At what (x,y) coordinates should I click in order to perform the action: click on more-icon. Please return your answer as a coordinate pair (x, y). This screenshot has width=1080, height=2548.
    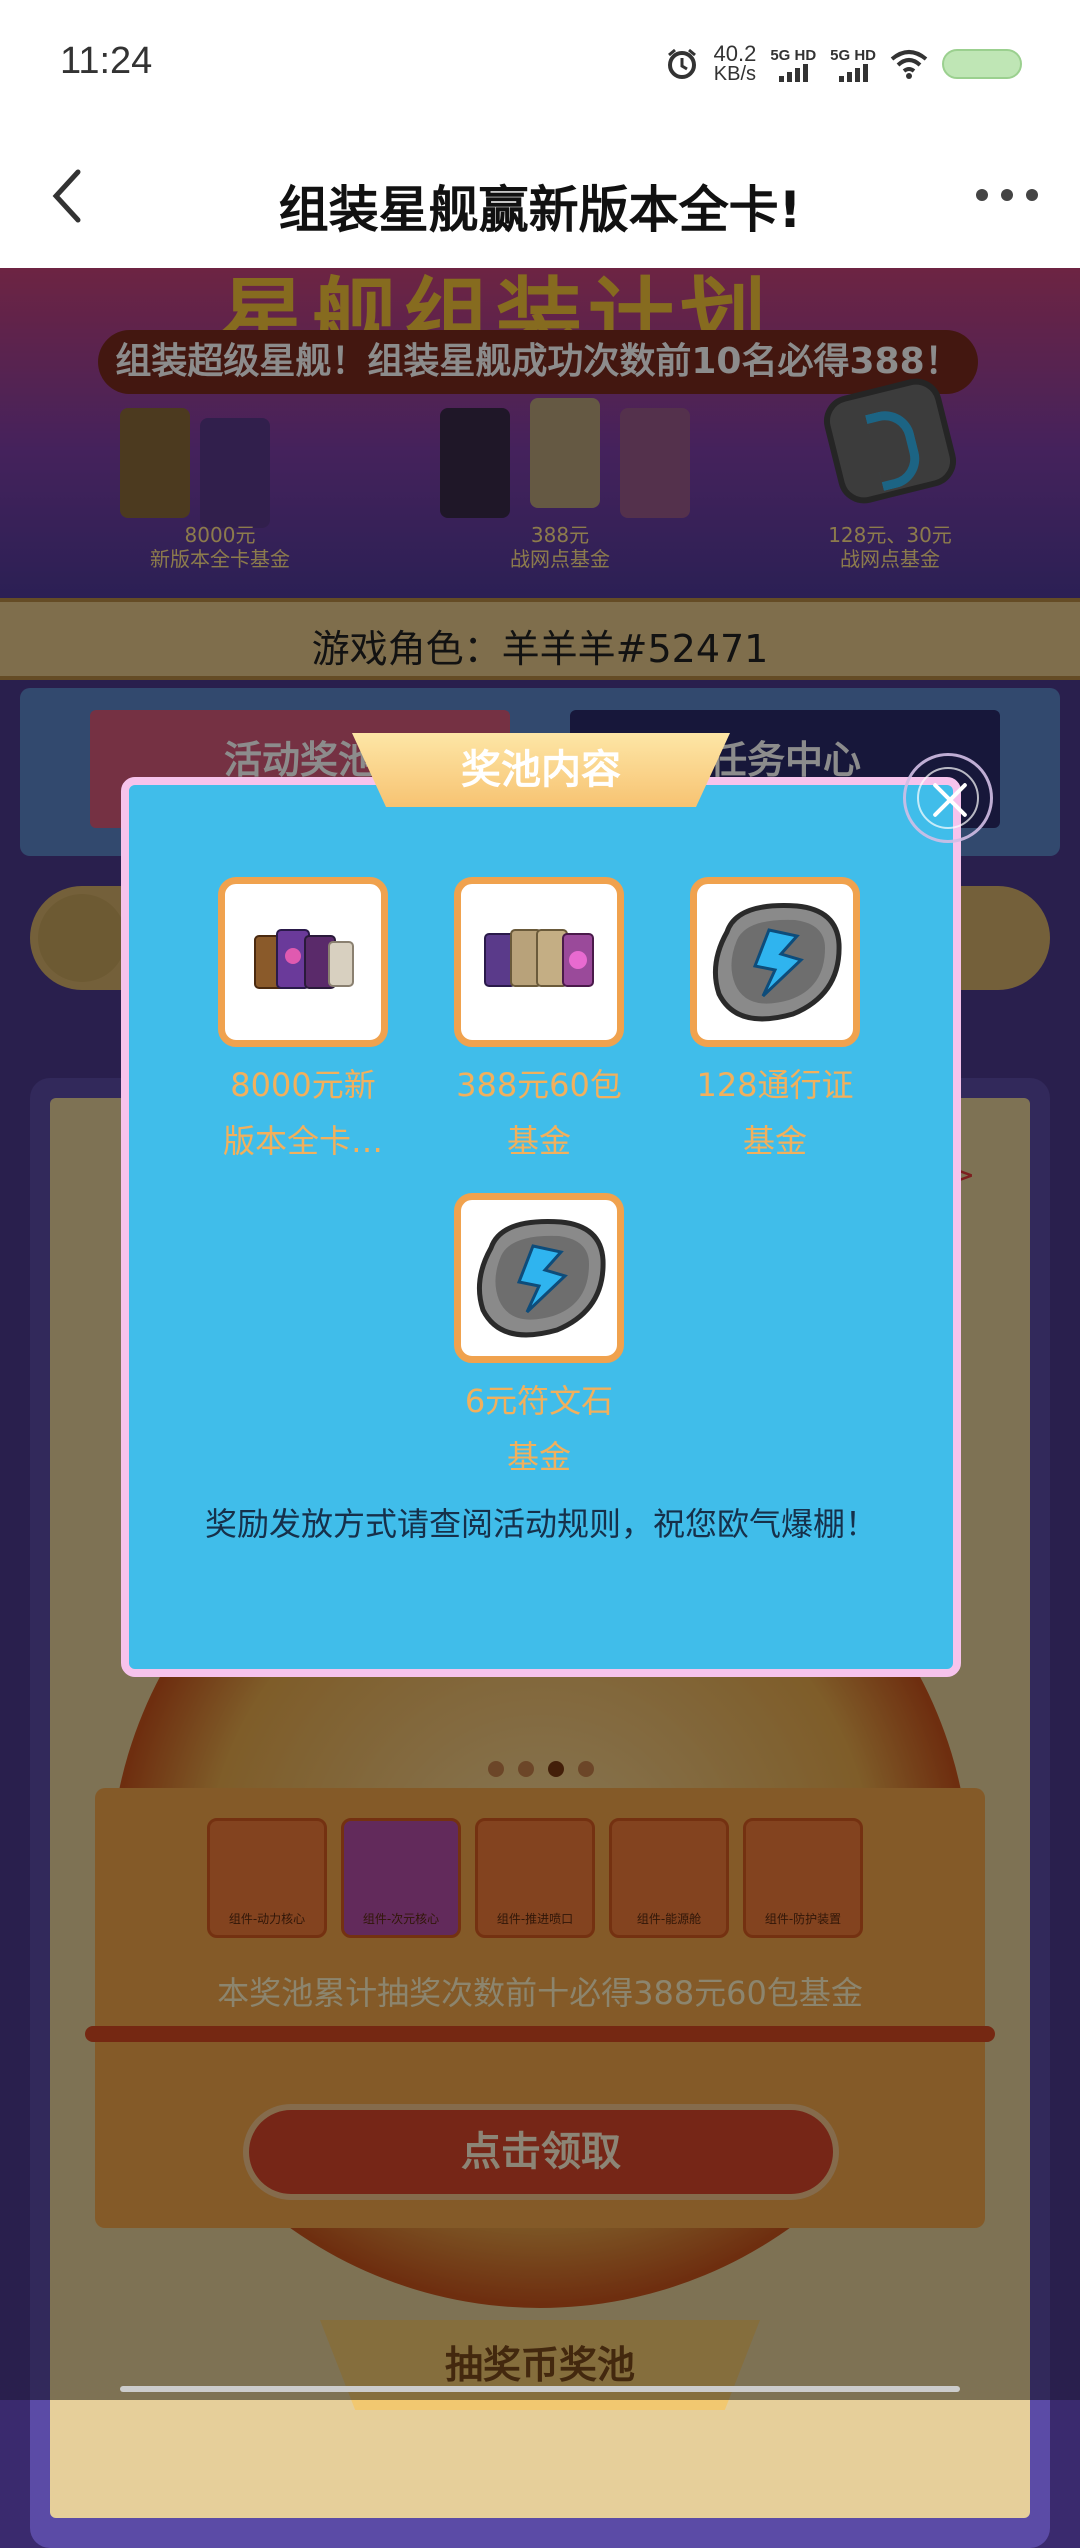
    Looking at the image, I should click on (1007, 195).